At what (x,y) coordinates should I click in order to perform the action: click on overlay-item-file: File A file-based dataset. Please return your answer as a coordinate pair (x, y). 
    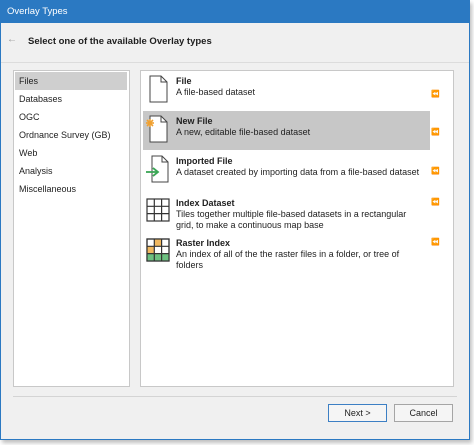
    Looking at the image, I should click on (286, 91).